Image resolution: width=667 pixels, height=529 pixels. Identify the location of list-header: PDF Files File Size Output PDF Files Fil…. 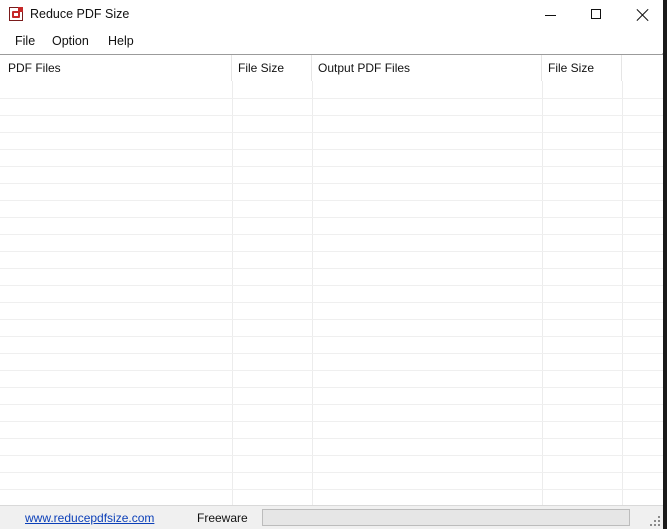
(331, 68).